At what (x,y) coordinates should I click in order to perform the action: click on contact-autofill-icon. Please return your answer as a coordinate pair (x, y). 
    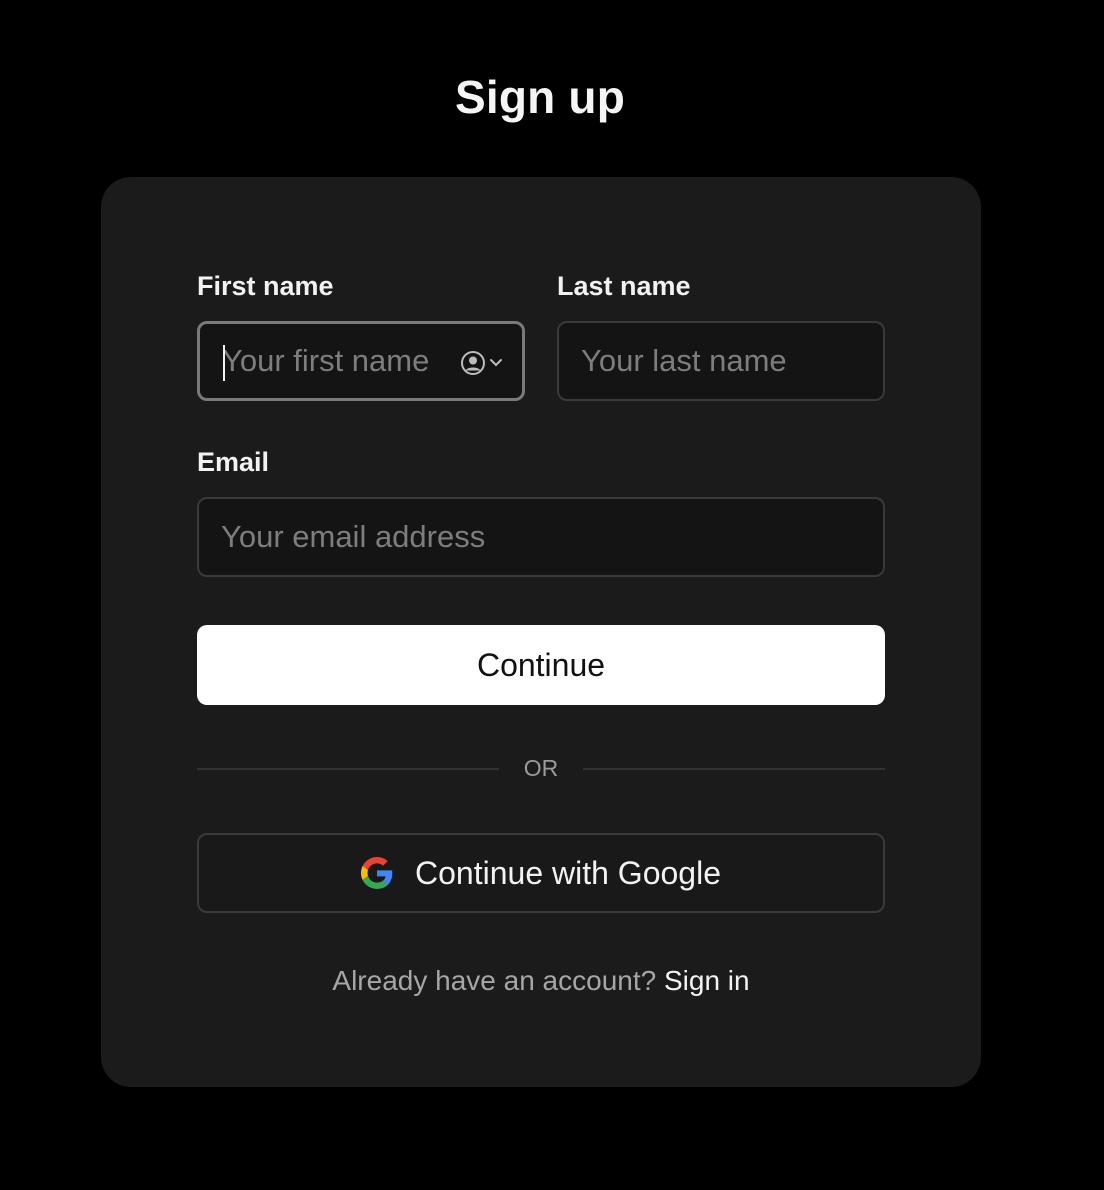
    Looking at the image, I should click on (484, 363).